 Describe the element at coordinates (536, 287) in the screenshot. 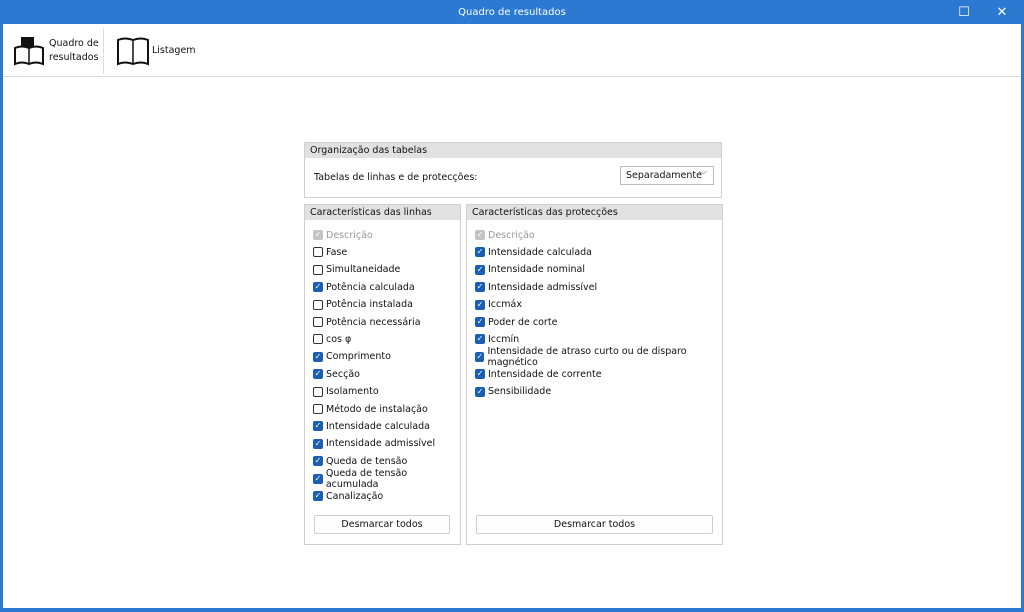

I see `checkbox-protections-item: ✓ Intensidade admissível` at that location.